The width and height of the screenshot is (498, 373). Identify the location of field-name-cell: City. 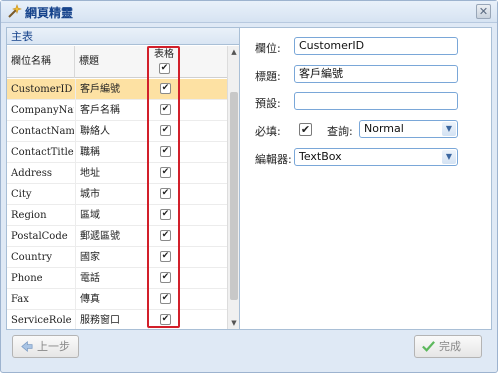
(21, 194).